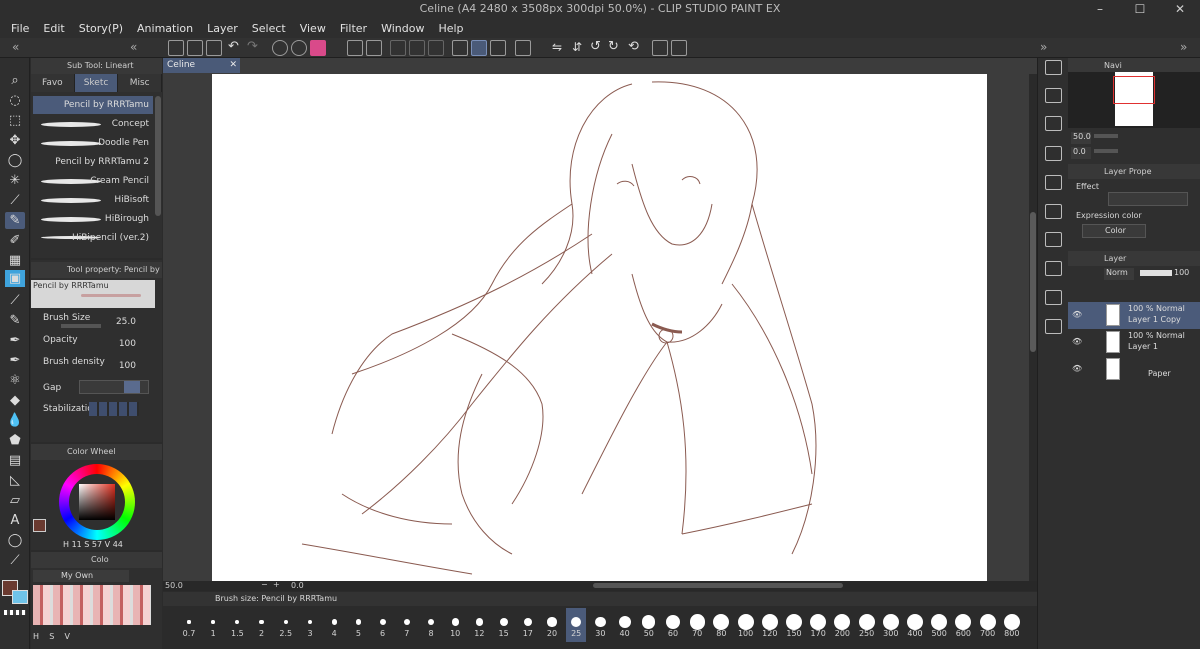 Image resolution: width=1200 pixels, height=649 pixels. I want to click on star-panel-icon, so click(1053, 297).